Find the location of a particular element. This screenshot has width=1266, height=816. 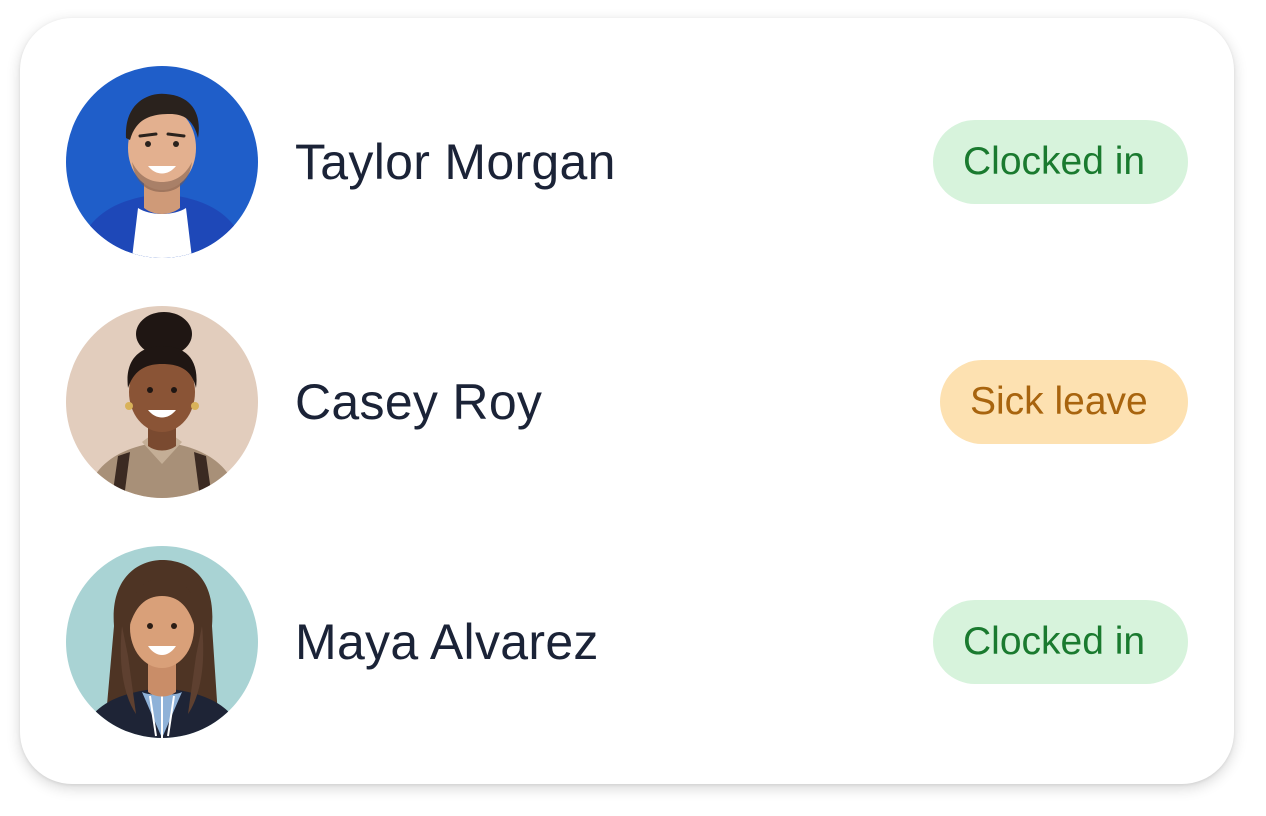

employee-name: Casey Roy is located at coordinates (419, 402).